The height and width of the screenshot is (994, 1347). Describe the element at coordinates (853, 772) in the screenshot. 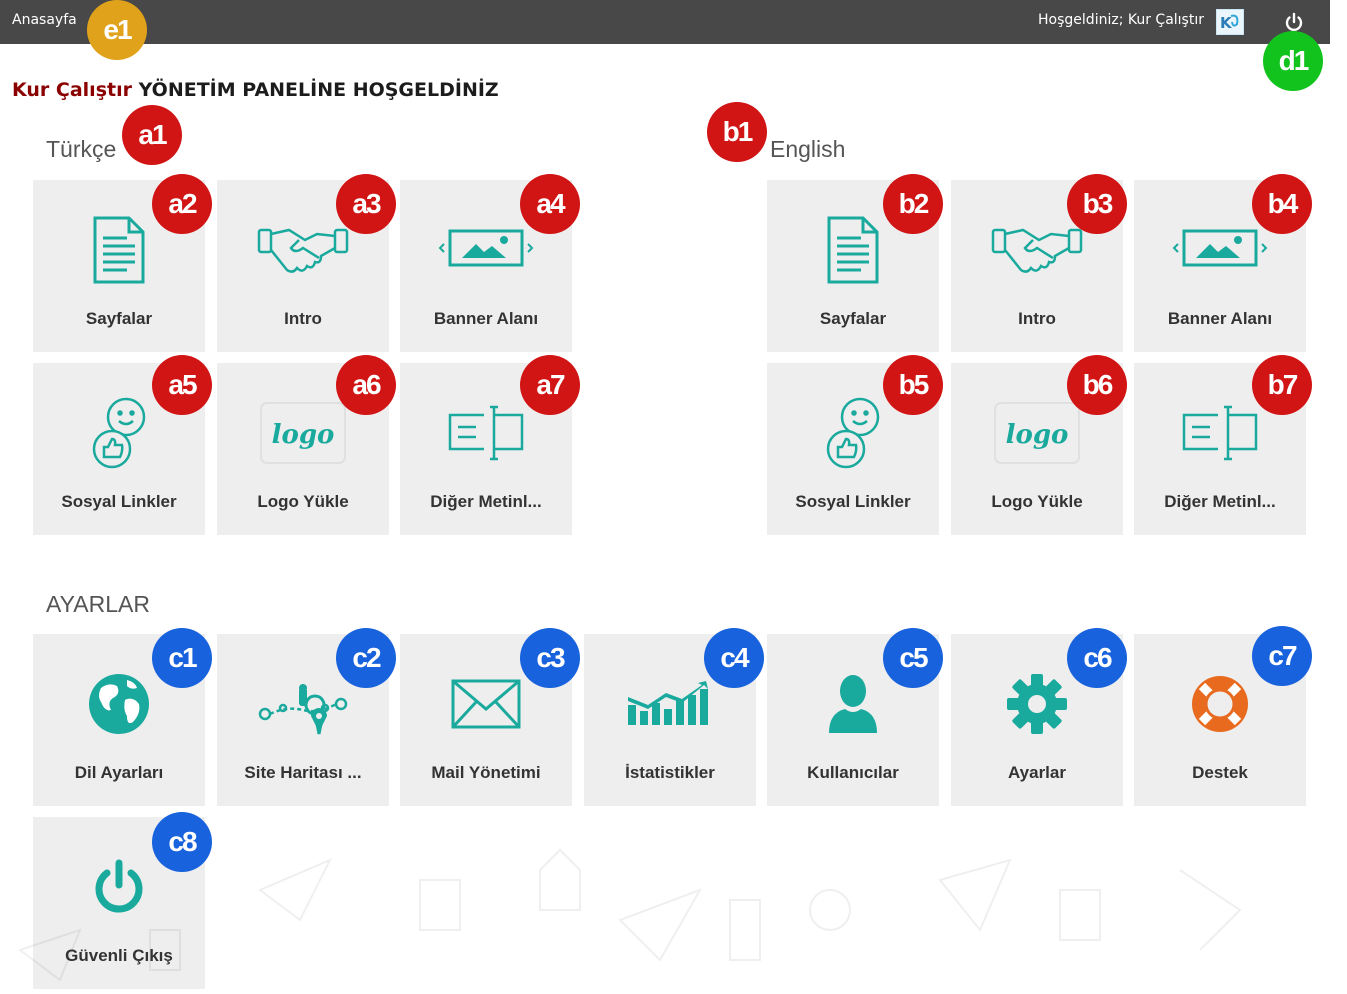

I see `tile-label: Kullanıcılar` at that location.